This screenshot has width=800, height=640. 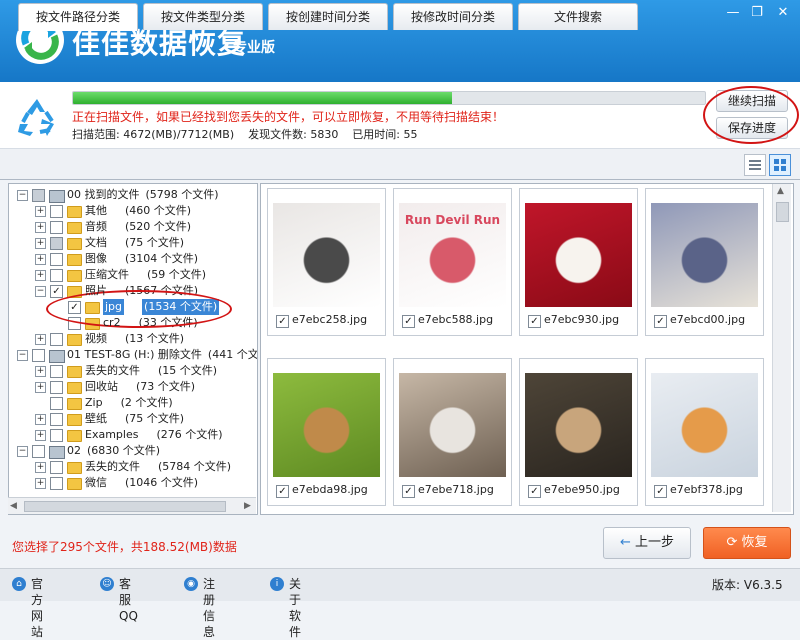 What do you see at coordinates (112, 370) in the screenshot?
I see `tree-label: 丢失的文件` at bounding box center [112, 370].